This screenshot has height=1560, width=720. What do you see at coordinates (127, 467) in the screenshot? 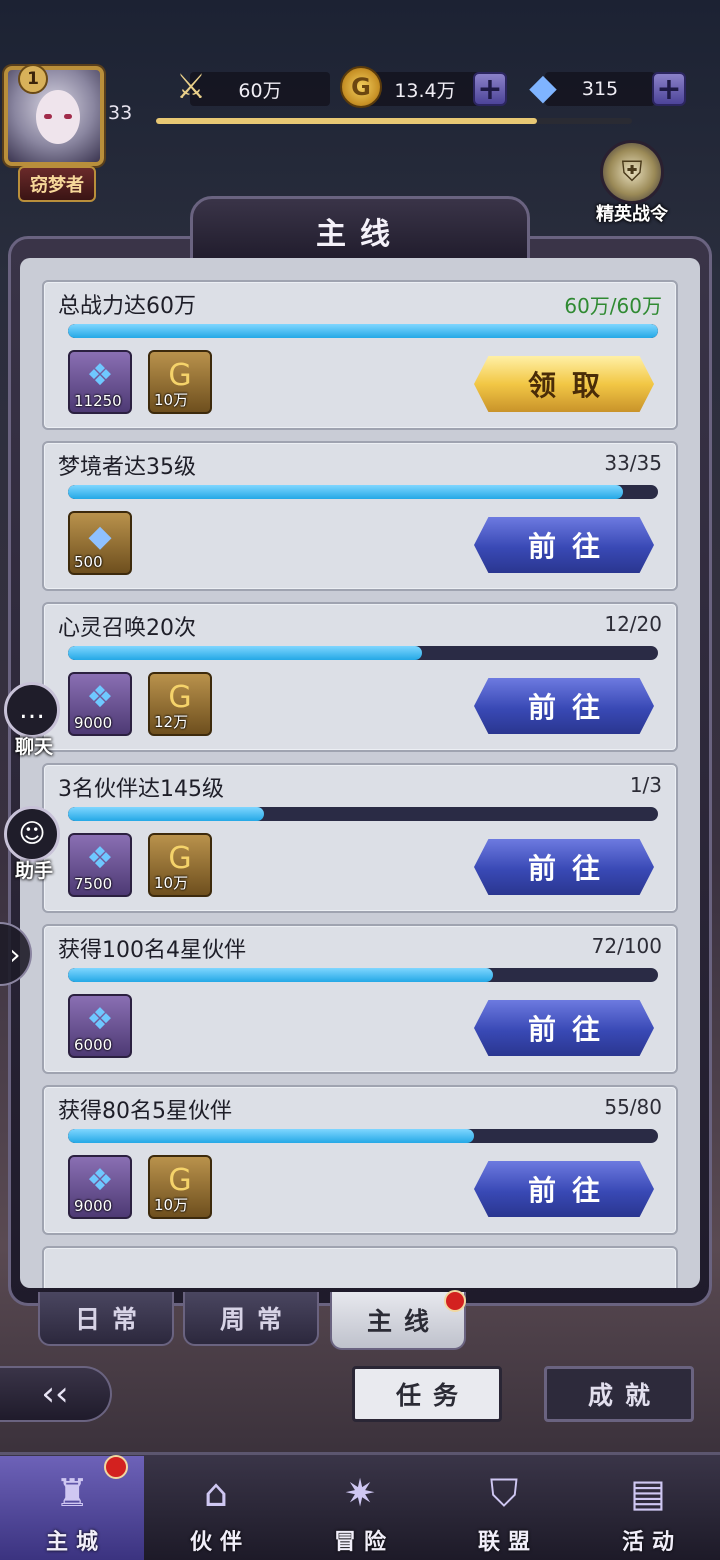
I see `quest-name: 梦境者达35级` at bounding box center [127, 467].